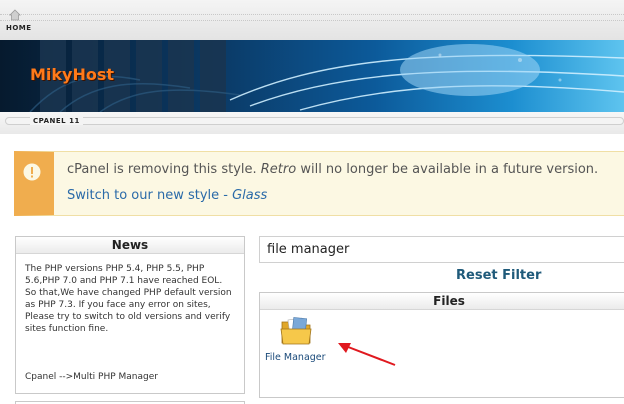  What do you see at coordinates (130, 245) in the screenshot?
I see `news-title: News` at bounding box center [130, 245].